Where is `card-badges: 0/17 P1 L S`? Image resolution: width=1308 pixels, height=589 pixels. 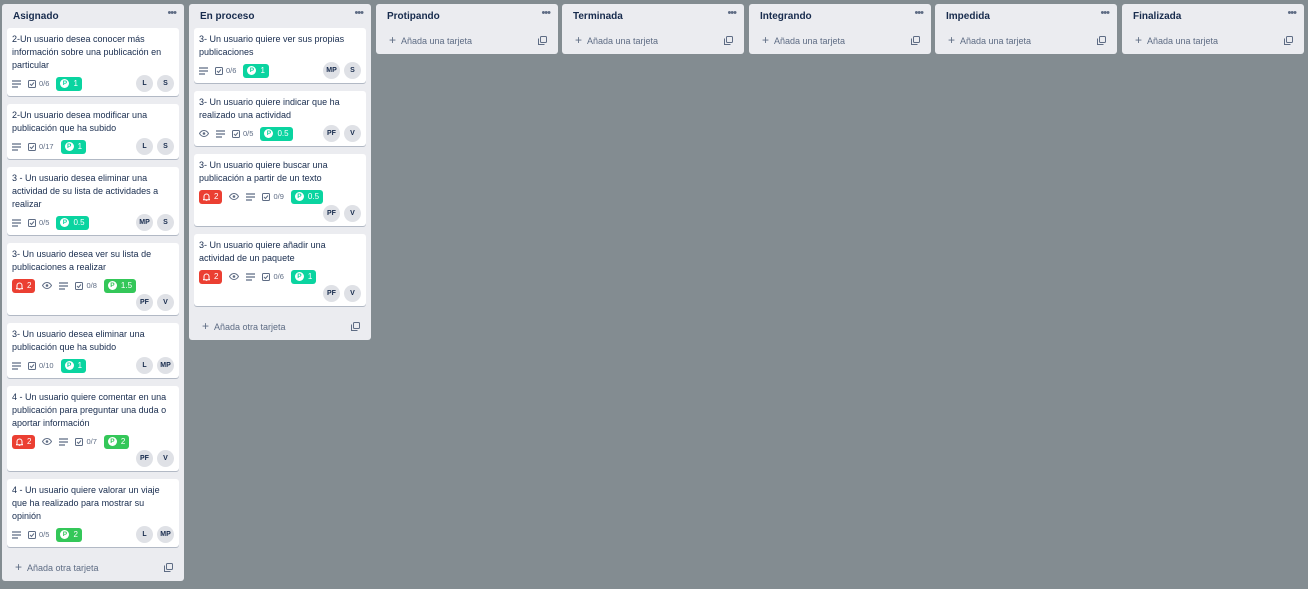
card-badges: 0/17 P1 L S is located at coordinates (93, 146).